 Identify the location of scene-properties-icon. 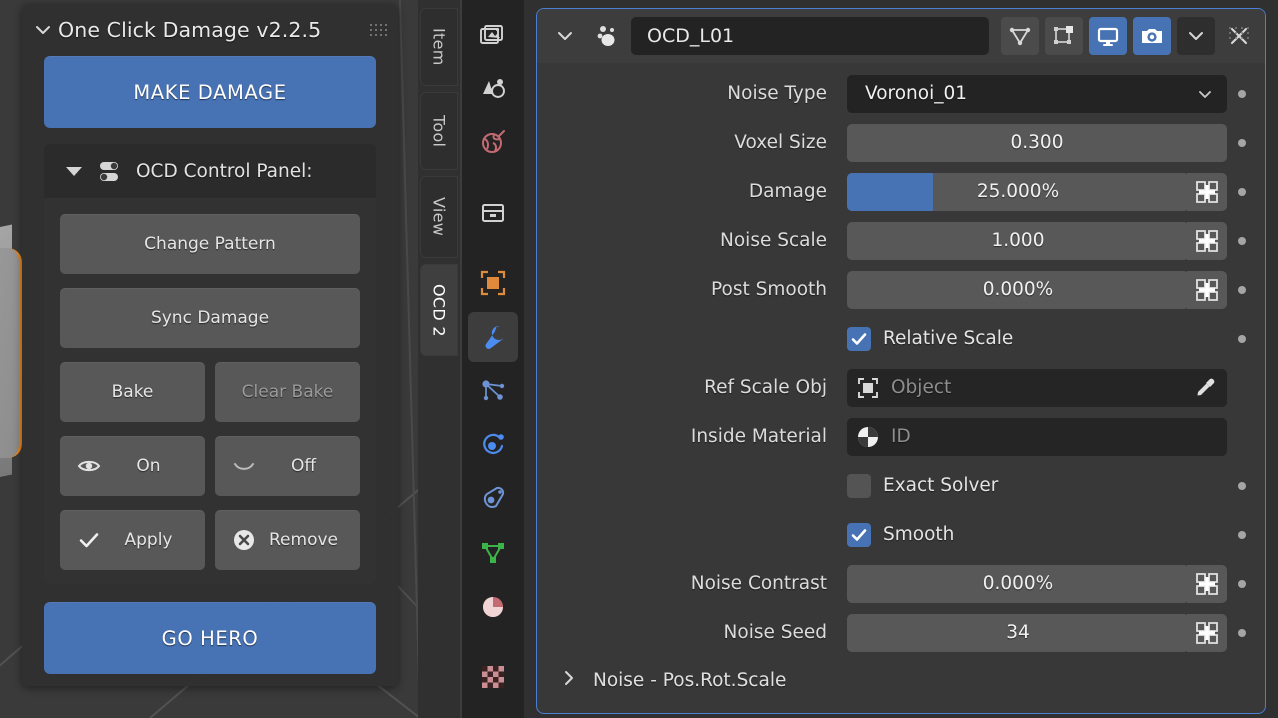
(493, 143).